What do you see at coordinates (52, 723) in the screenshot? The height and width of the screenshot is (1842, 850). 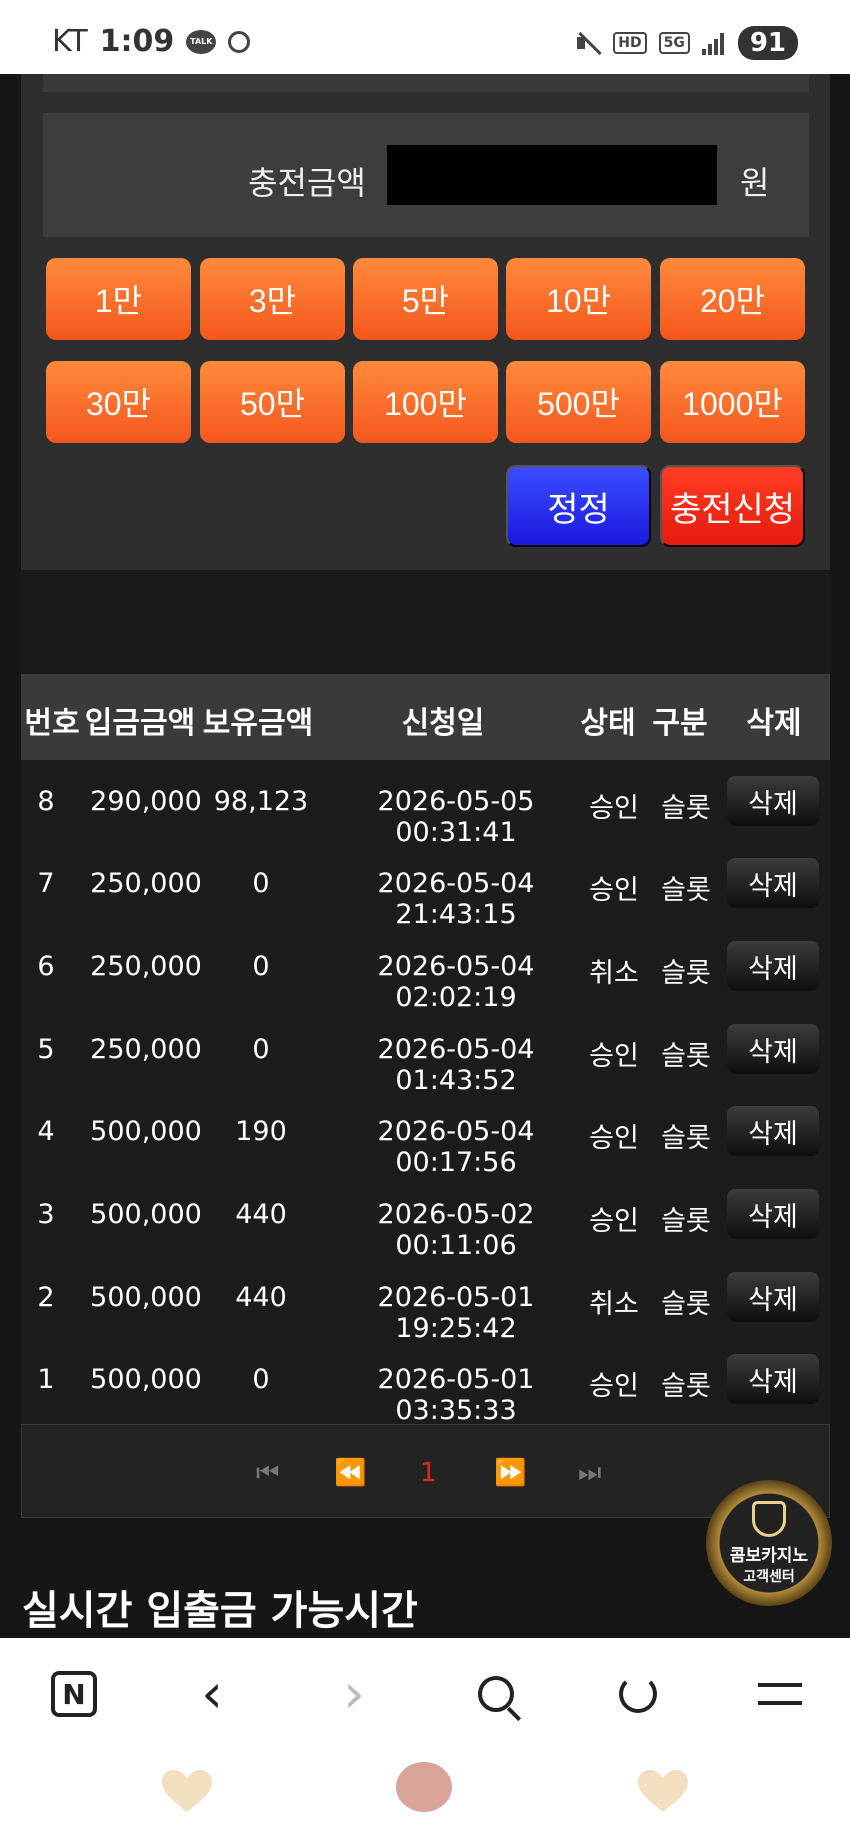 I see `header-no: 번호` at bounding box center [52, 723].